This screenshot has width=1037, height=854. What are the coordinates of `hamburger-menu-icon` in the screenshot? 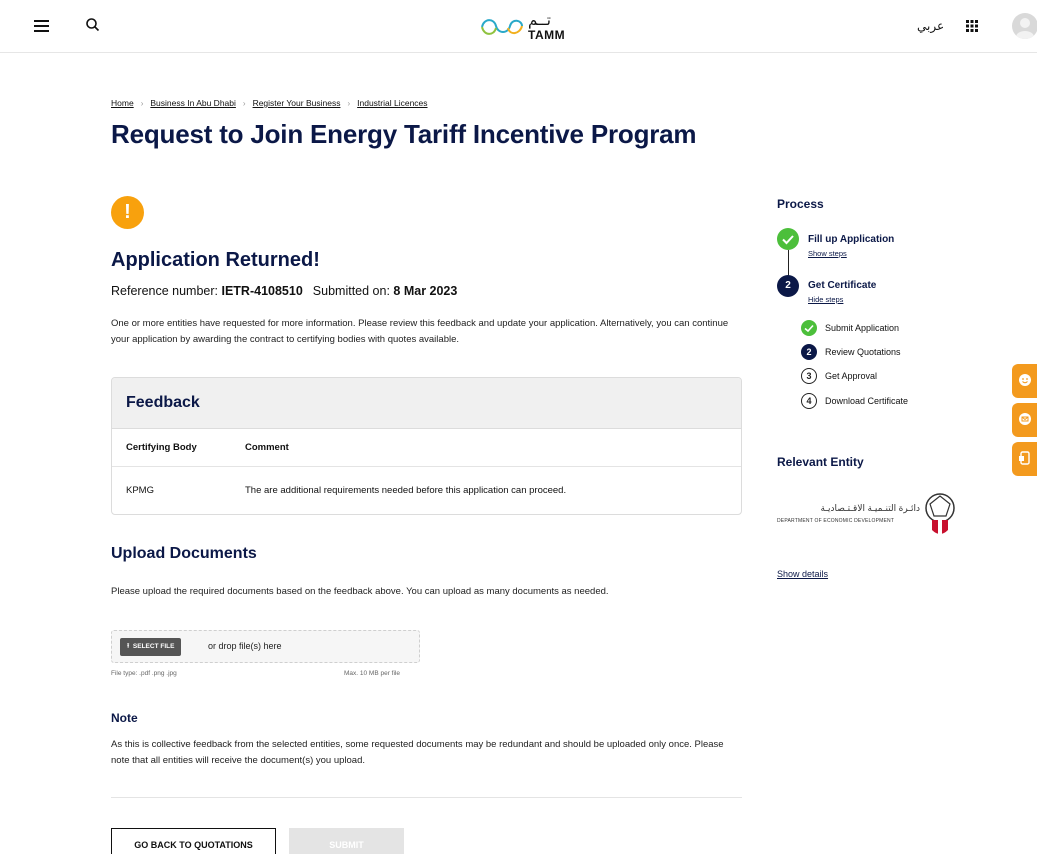 It's located at (41, 26).